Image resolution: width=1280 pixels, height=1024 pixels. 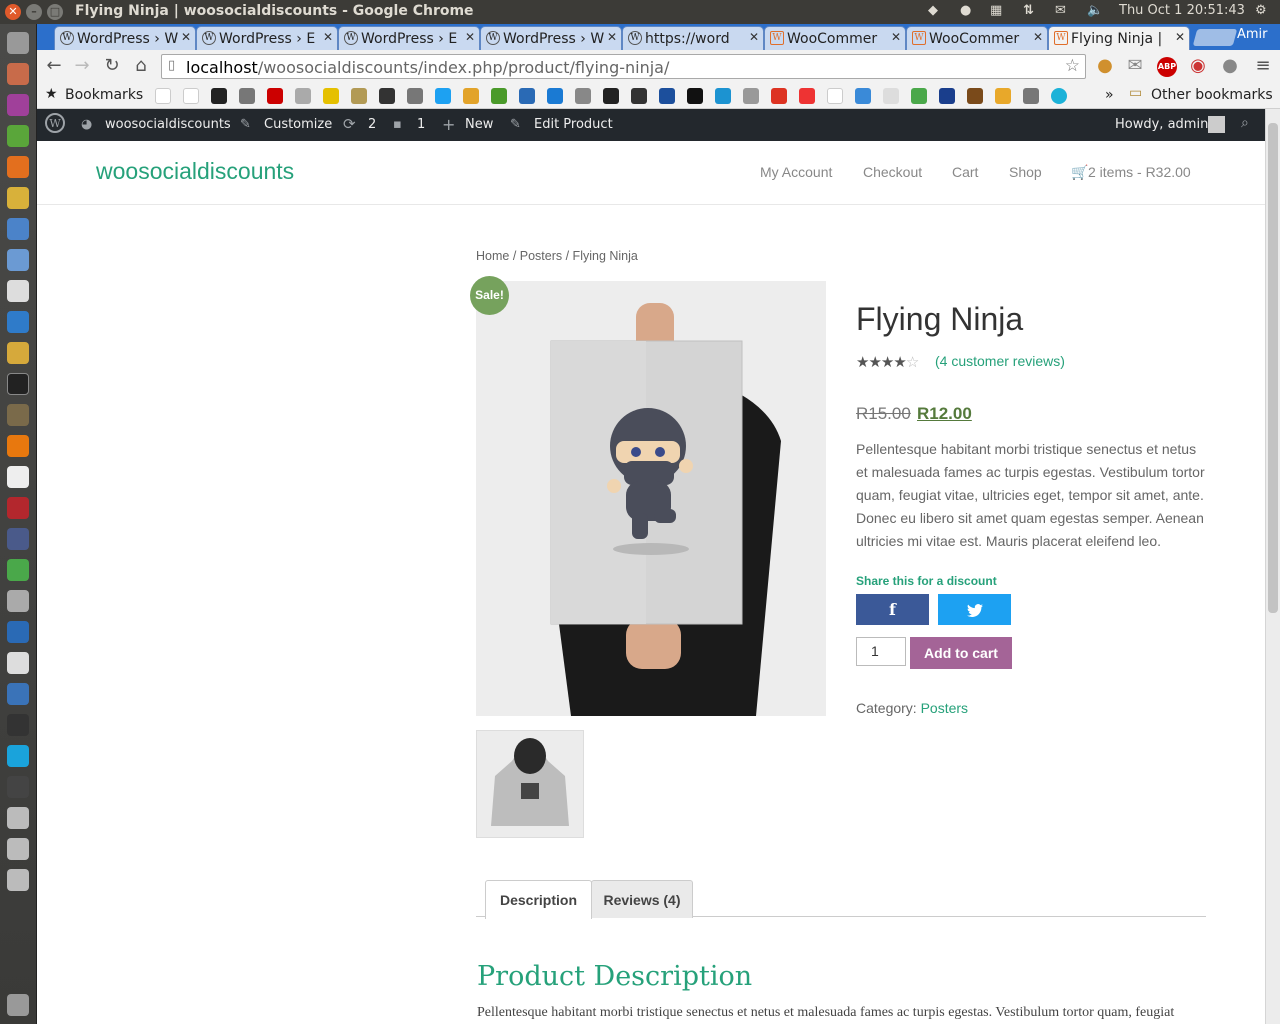 What do you see at coordinates (55, 123) in the screenshot?
I see `wordpress-logo-icon: W` at bounding box center [55, 123].